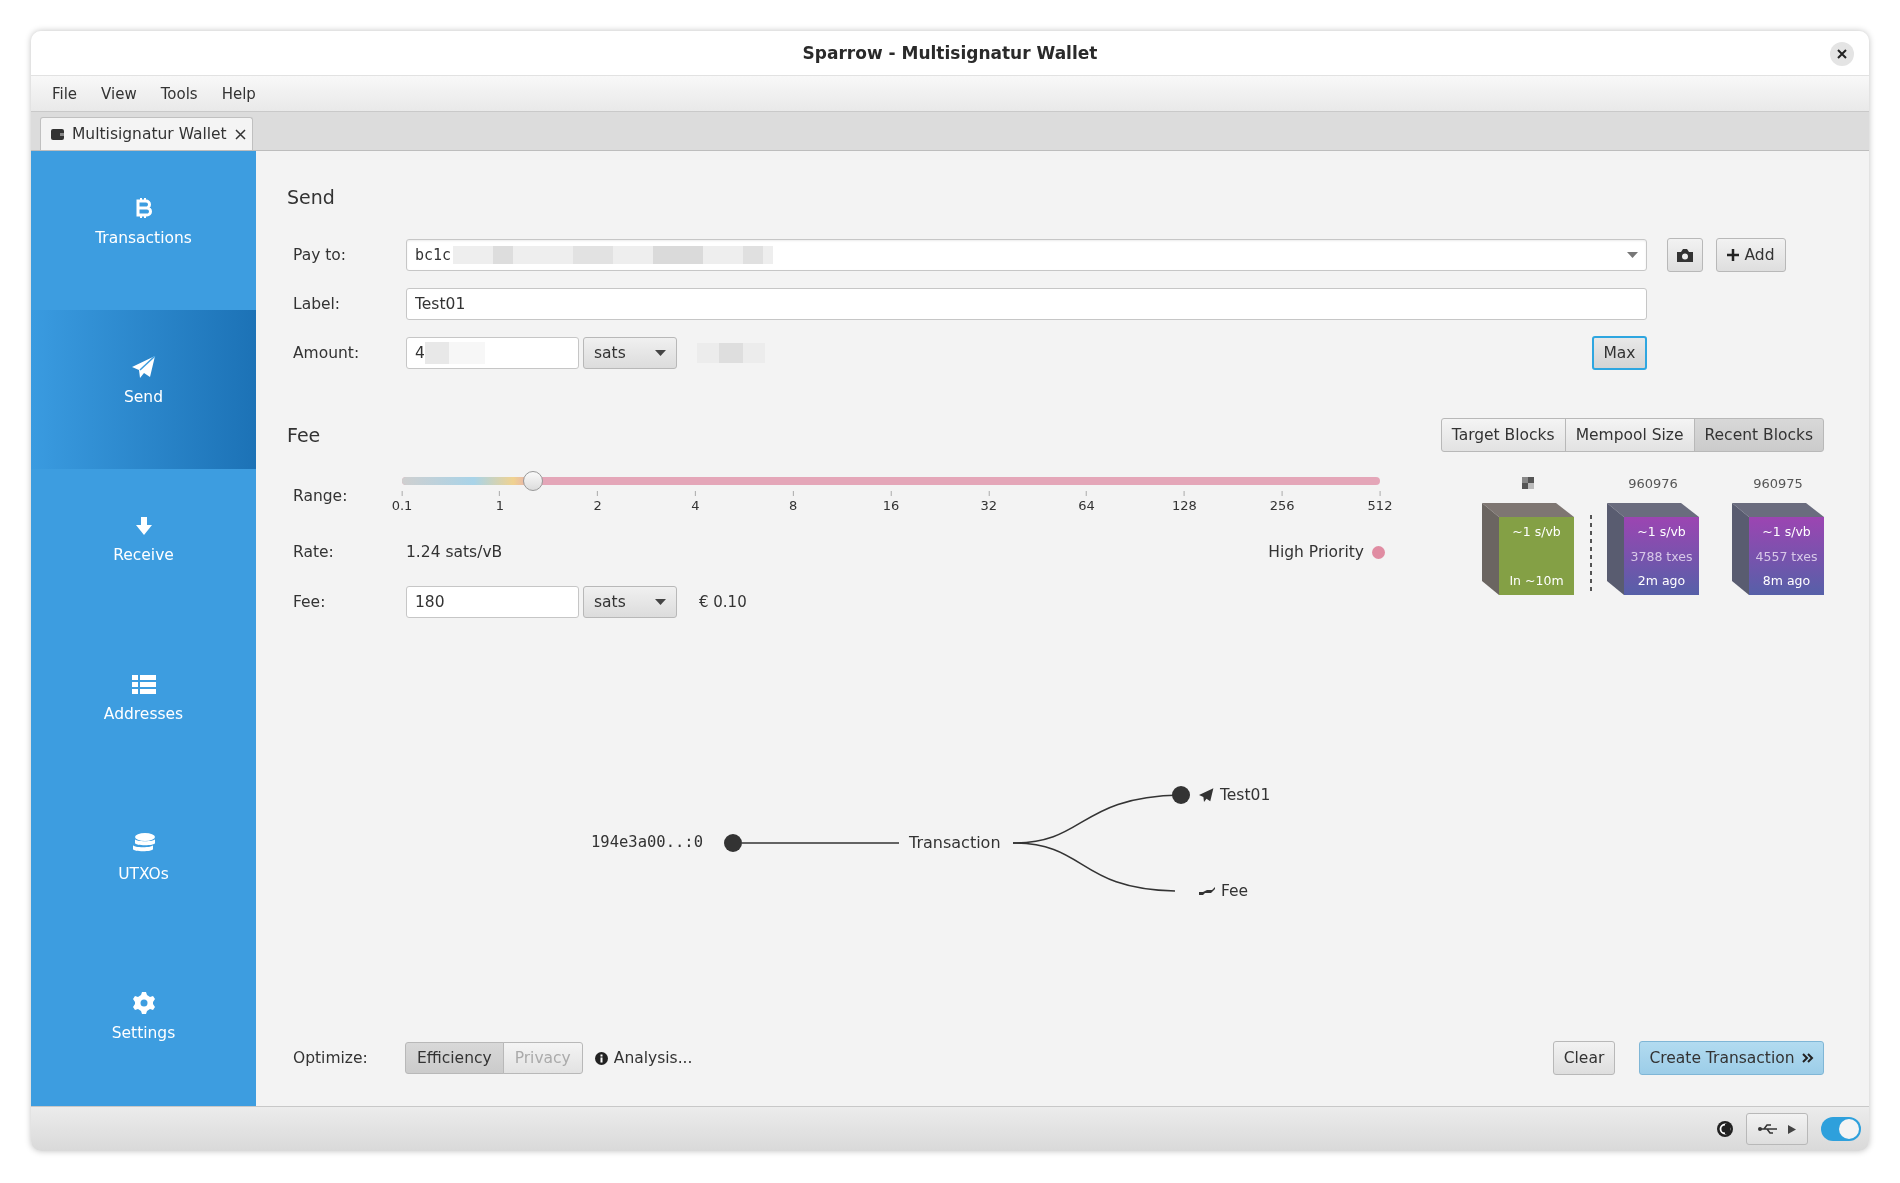  I want to click on settings-icon, so click(143, 1003).